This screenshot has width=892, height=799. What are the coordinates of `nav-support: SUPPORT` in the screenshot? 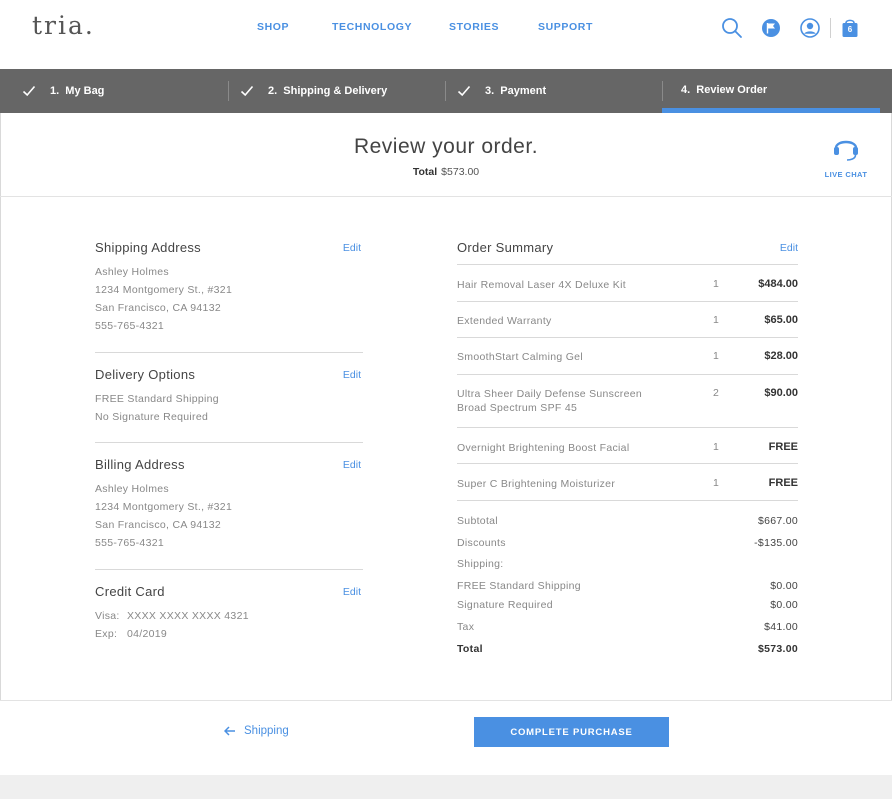 It's located at (565, 27).